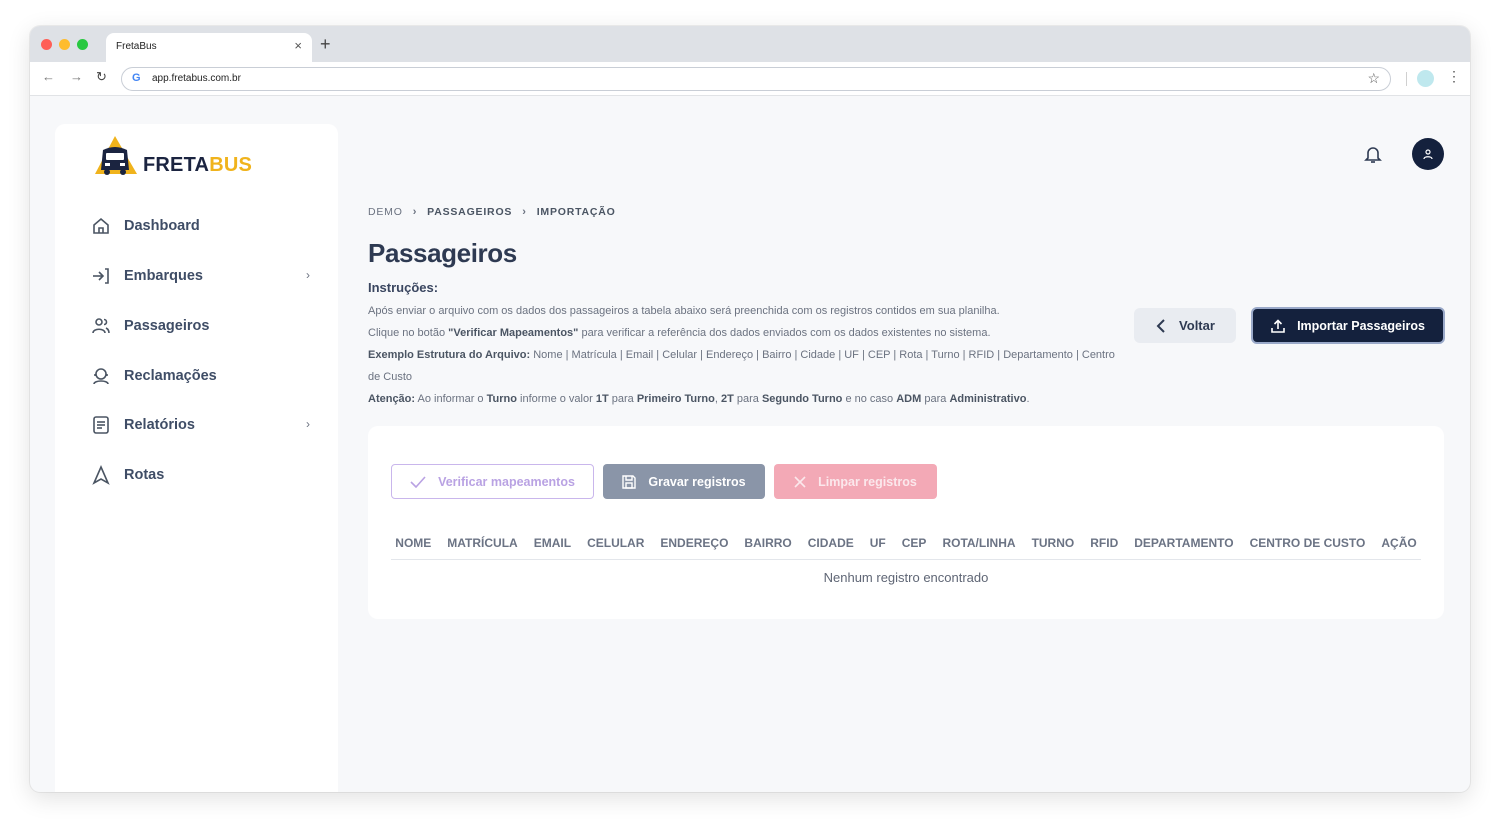  What do you see at coordinates (451, 399) in the screenshot?
I see `instructions-text: Ao informar o` at bounding box center [451, 399].